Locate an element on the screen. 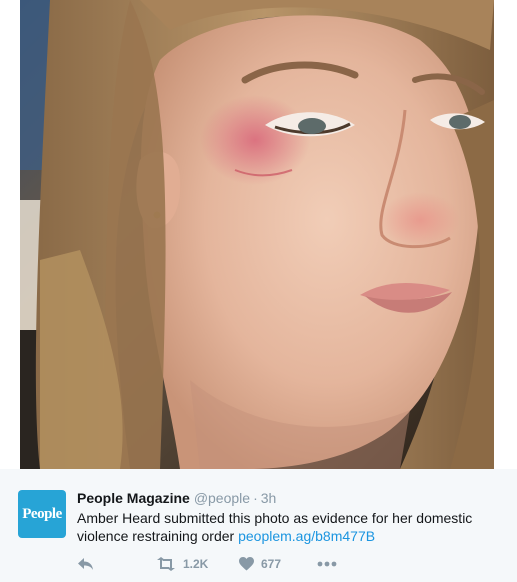 This screenshot has width=517, height=582. more-dots-icon is located at coordinates (327, 564).